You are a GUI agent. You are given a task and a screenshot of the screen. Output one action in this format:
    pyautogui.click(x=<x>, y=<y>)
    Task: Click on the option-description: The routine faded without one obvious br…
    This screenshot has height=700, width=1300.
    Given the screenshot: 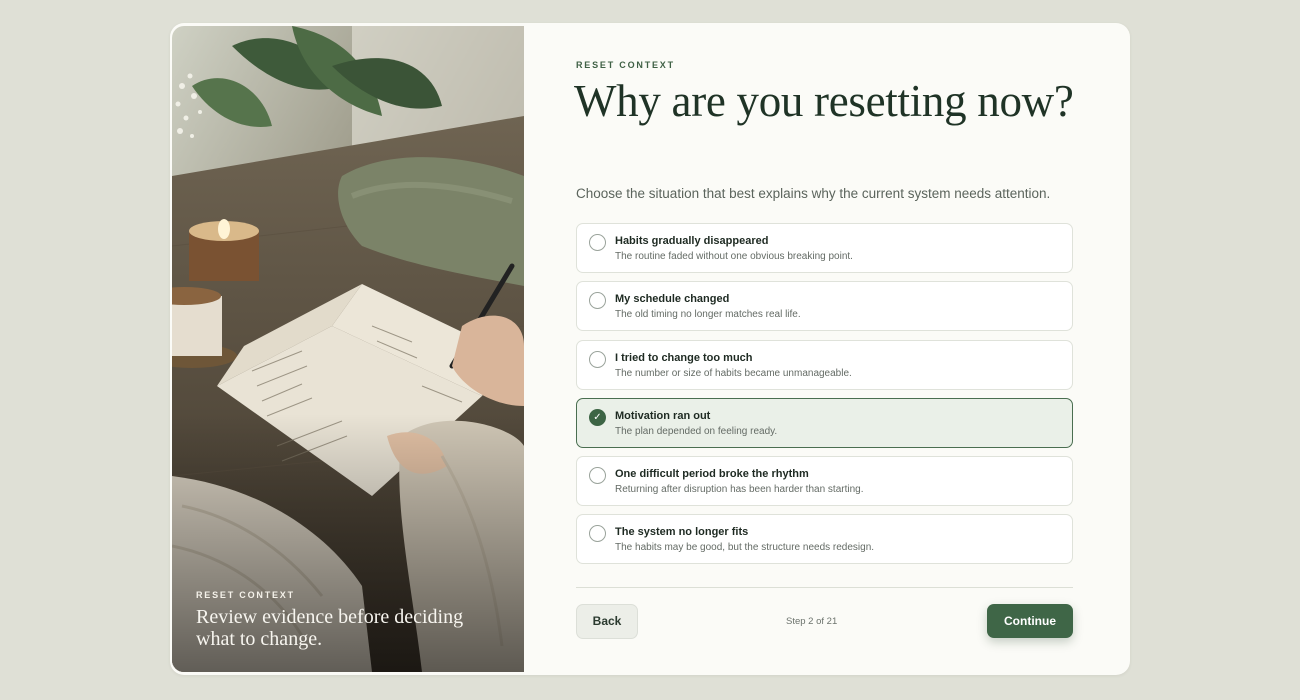 What is the action you would take?
    pyautogui.click(x=734, y=256)
    